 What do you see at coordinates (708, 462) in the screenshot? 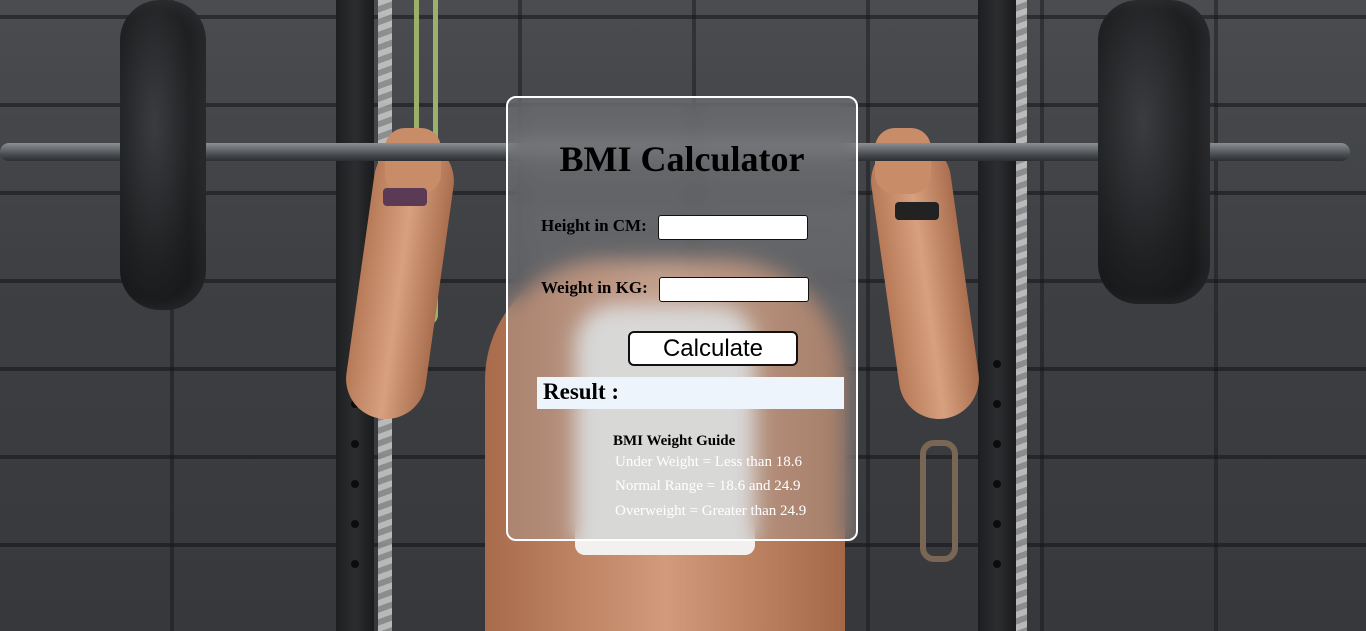
I see `guide-row-underweight: Under Weight = Less than 18.6` at bounding box center [708, 462].